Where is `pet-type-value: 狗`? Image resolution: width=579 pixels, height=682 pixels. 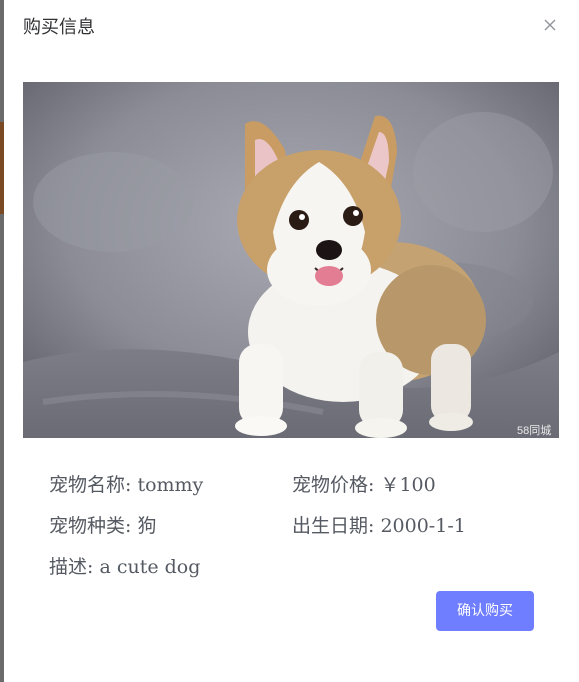 pet-type-value: 狗 is located at coordinates (147, 526).